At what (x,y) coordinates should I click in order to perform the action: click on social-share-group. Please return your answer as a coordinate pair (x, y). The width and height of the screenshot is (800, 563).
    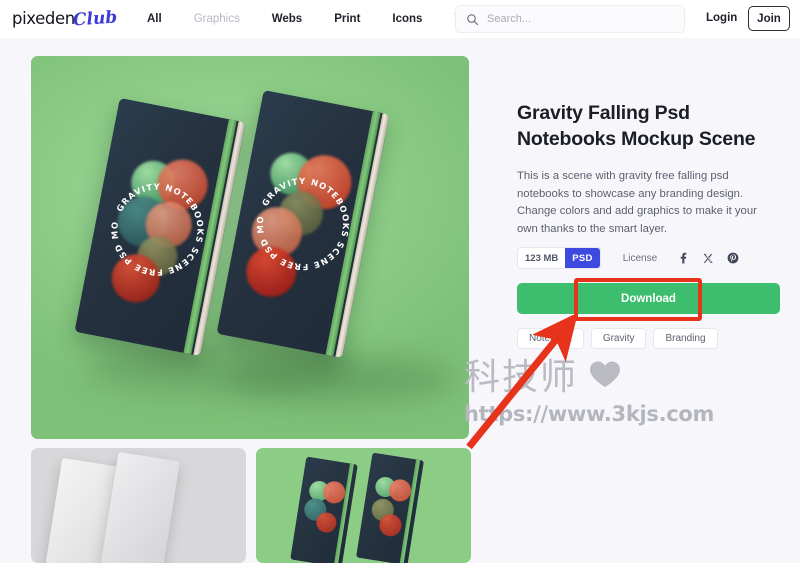
    Looking at the image, I should click on (708, 258).